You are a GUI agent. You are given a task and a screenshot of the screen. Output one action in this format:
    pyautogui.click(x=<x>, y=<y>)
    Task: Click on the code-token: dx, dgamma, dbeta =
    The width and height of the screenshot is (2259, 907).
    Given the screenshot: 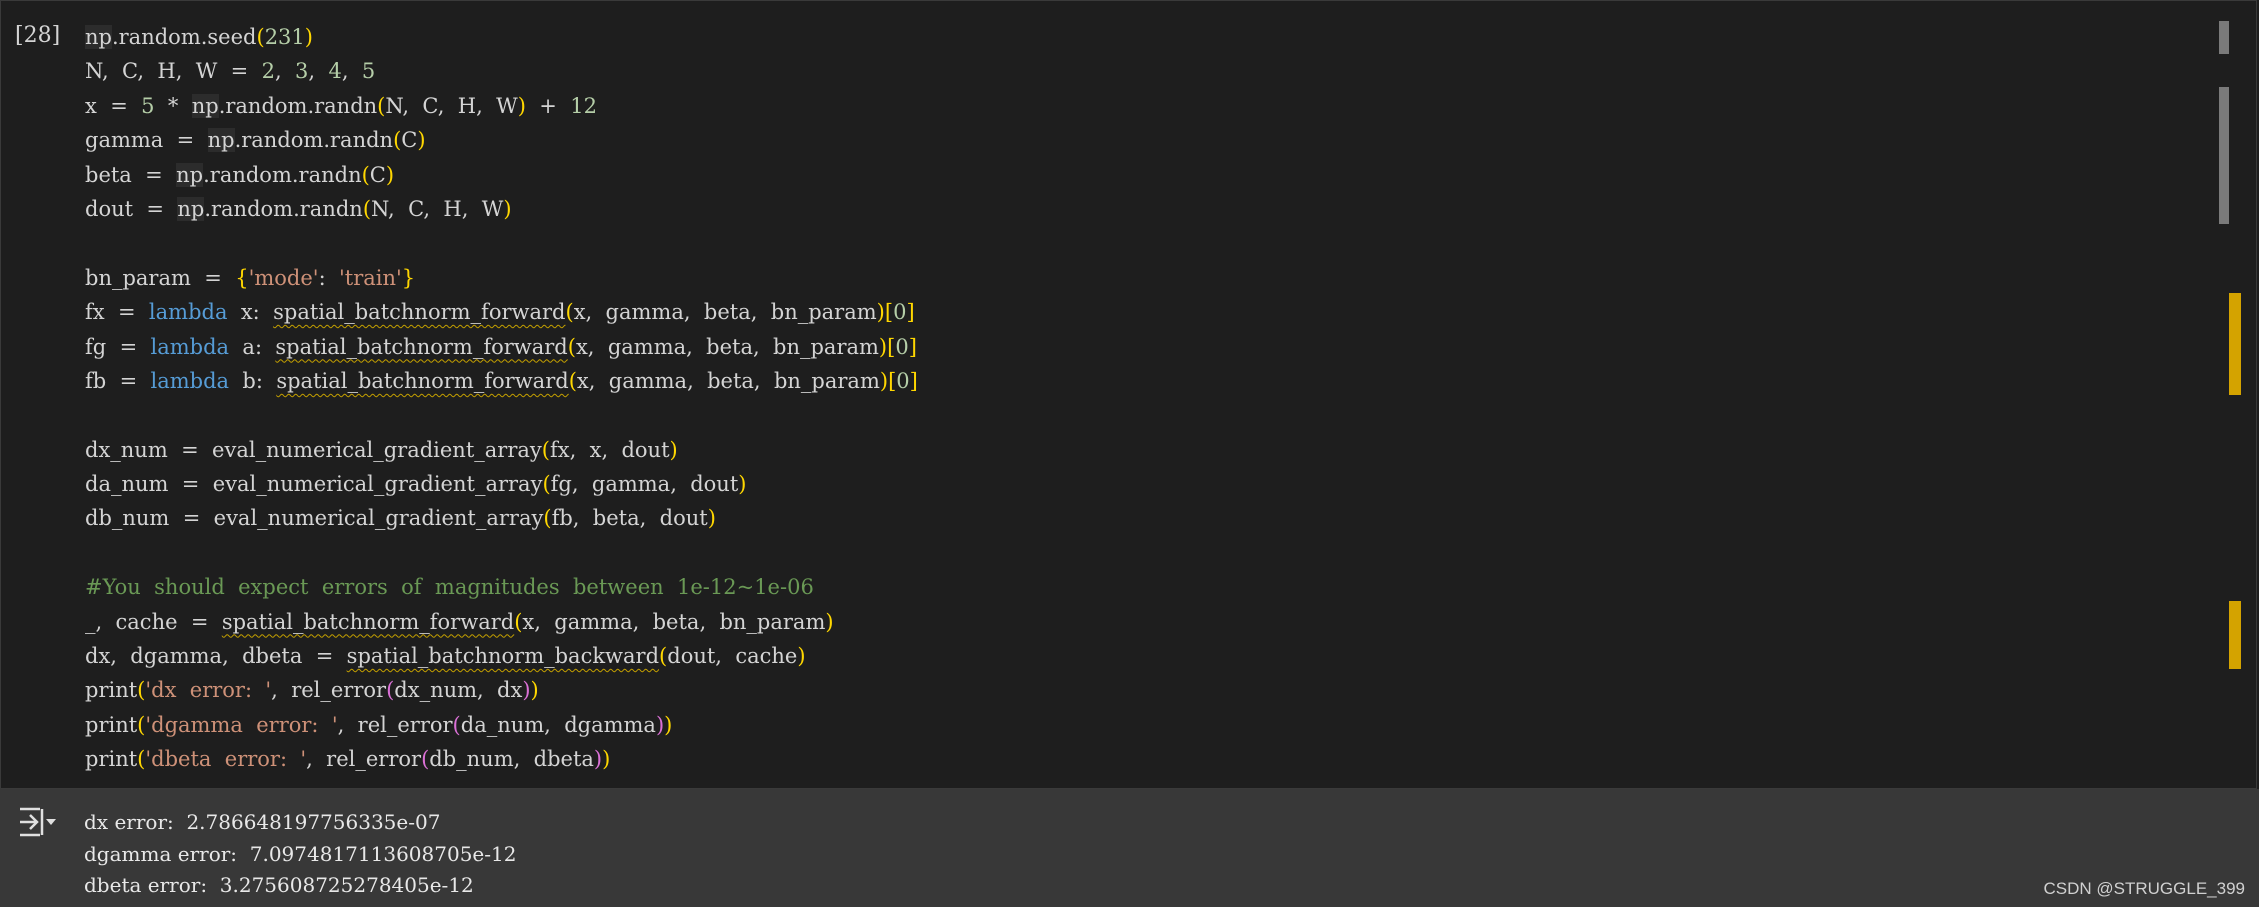 What is the action you would take?
    pyautogui.click(x=216, y=656)
    